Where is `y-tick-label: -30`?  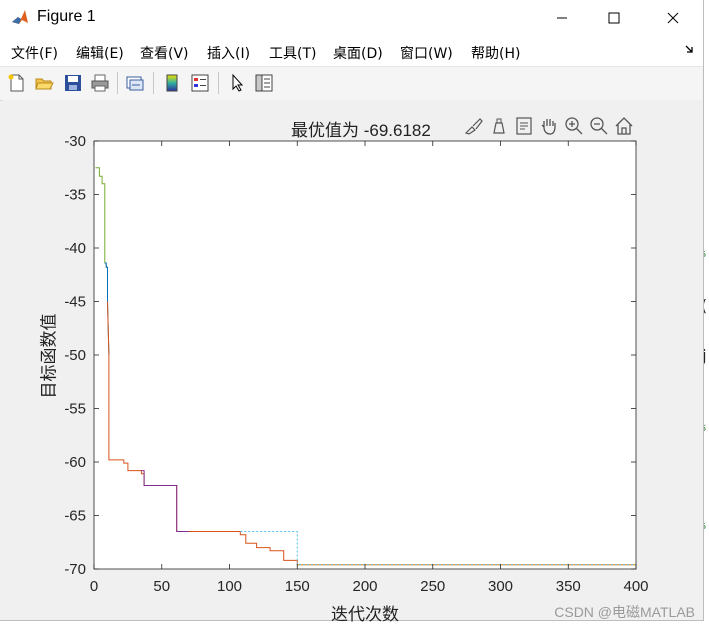 y-tick-label: -30 is located at coordinates (75, 141).